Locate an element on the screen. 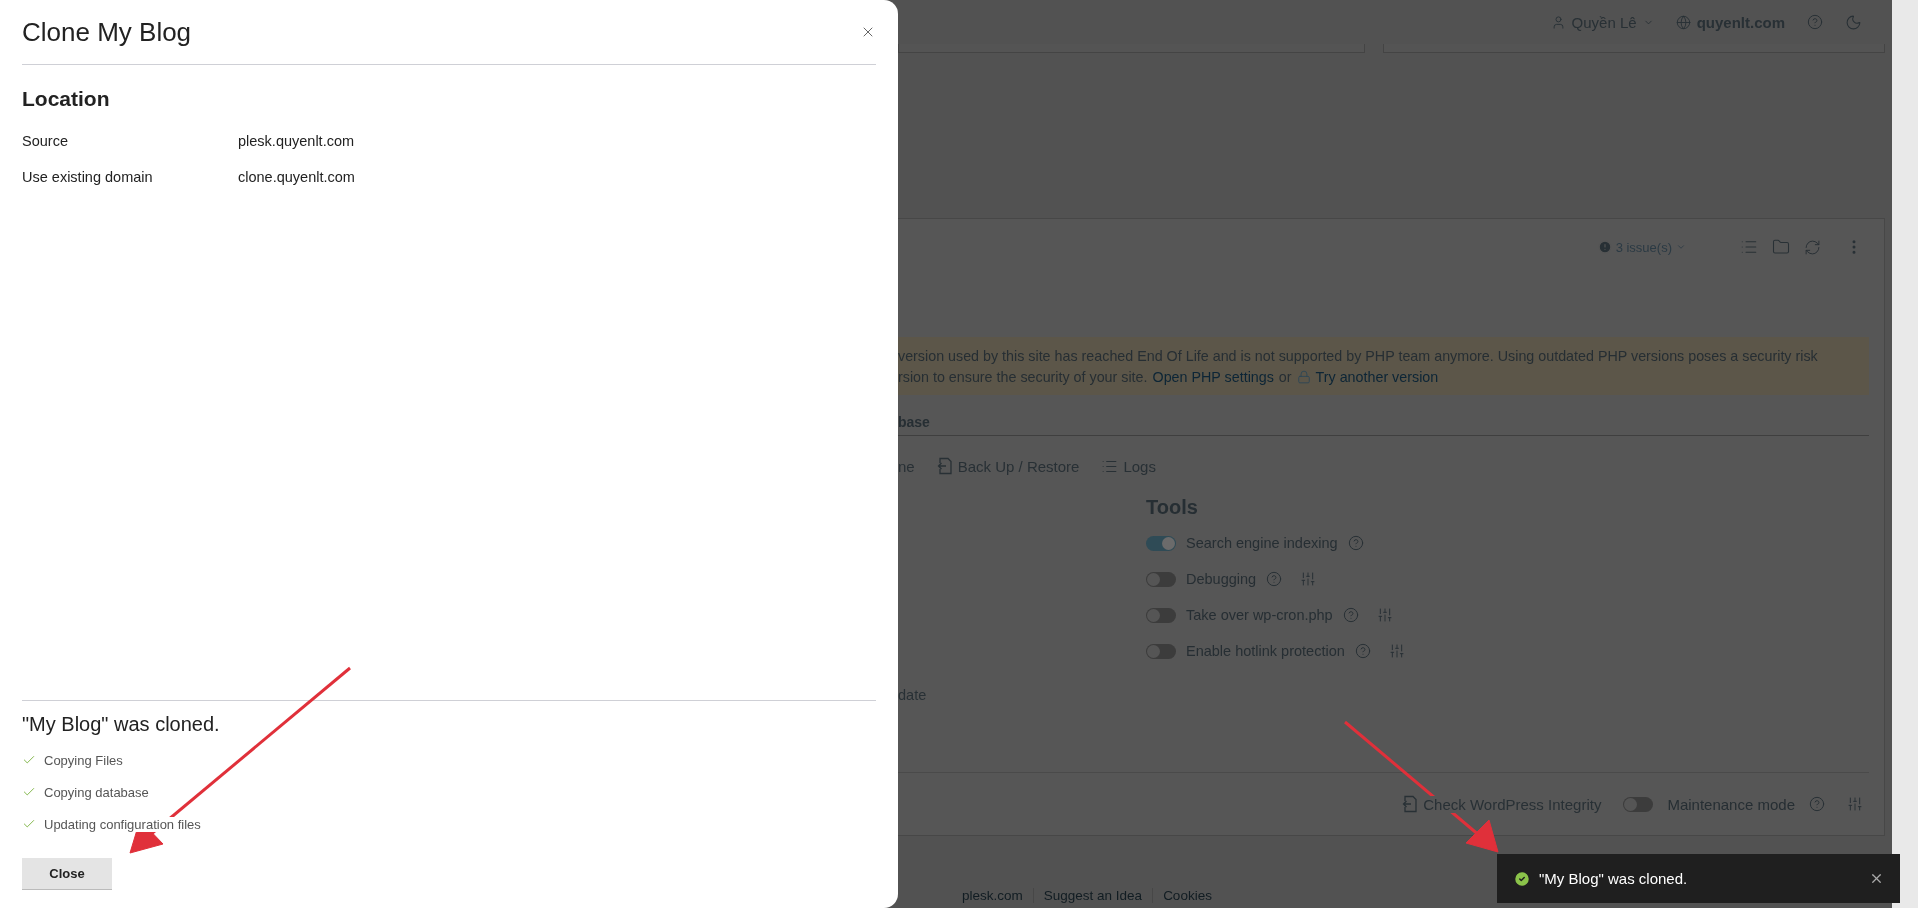 This screenshot has height=908, width=1918. dialog-title: Clone My Blog is located at coordinates (107, 32).